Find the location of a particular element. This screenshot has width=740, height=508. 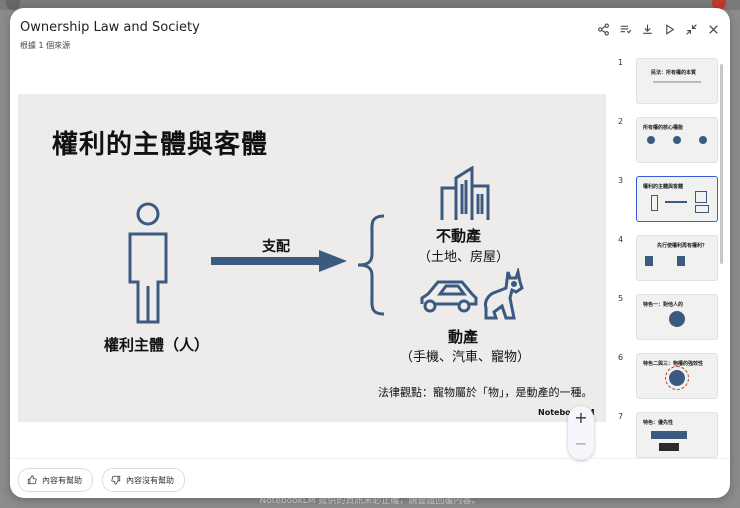

slide-thumbnail-selected: 權利的主體與客體 is located at coordinates (677, 199).